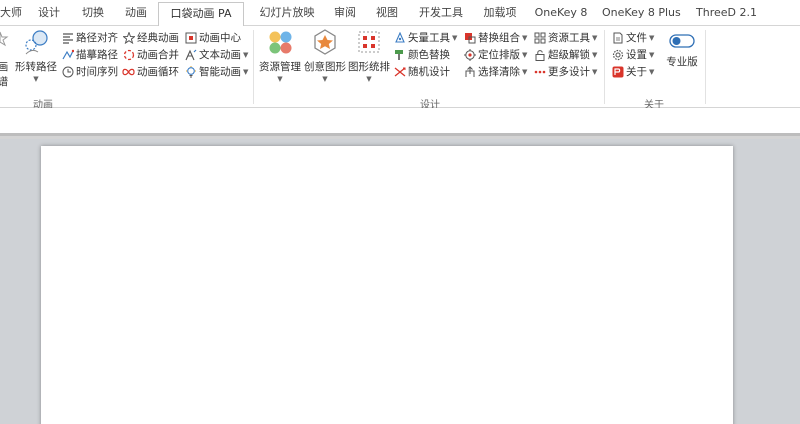 The image size is (800, 424). Describe the element at coordinates (399, 71) in the screenshot. I see `shuffle-icon` at that location.